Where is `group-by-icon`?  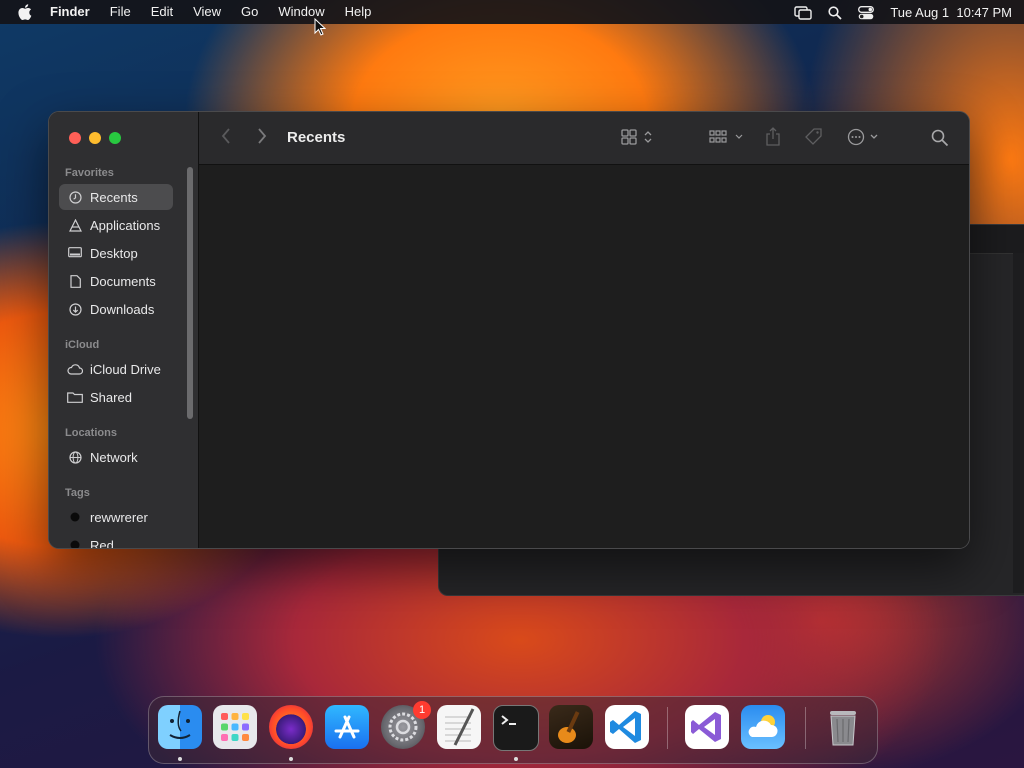
group-by-icon is located at coordinates (727, 139).